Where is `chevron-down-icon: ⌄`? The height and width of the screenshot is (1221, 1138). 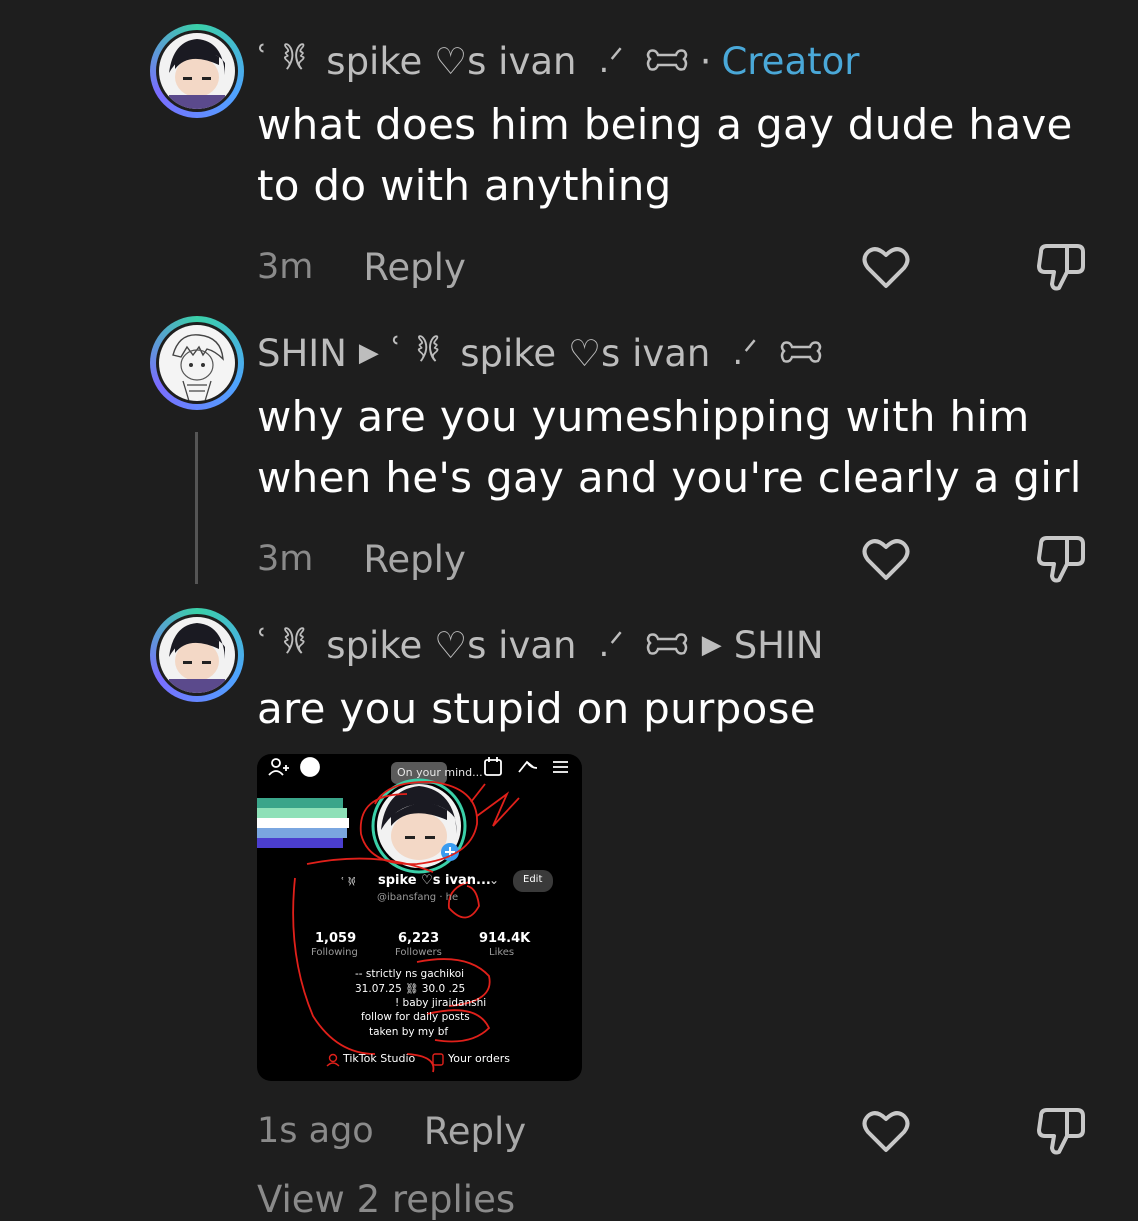 chevron-down-icon: ⌄ is located at coordinates (494, 880).